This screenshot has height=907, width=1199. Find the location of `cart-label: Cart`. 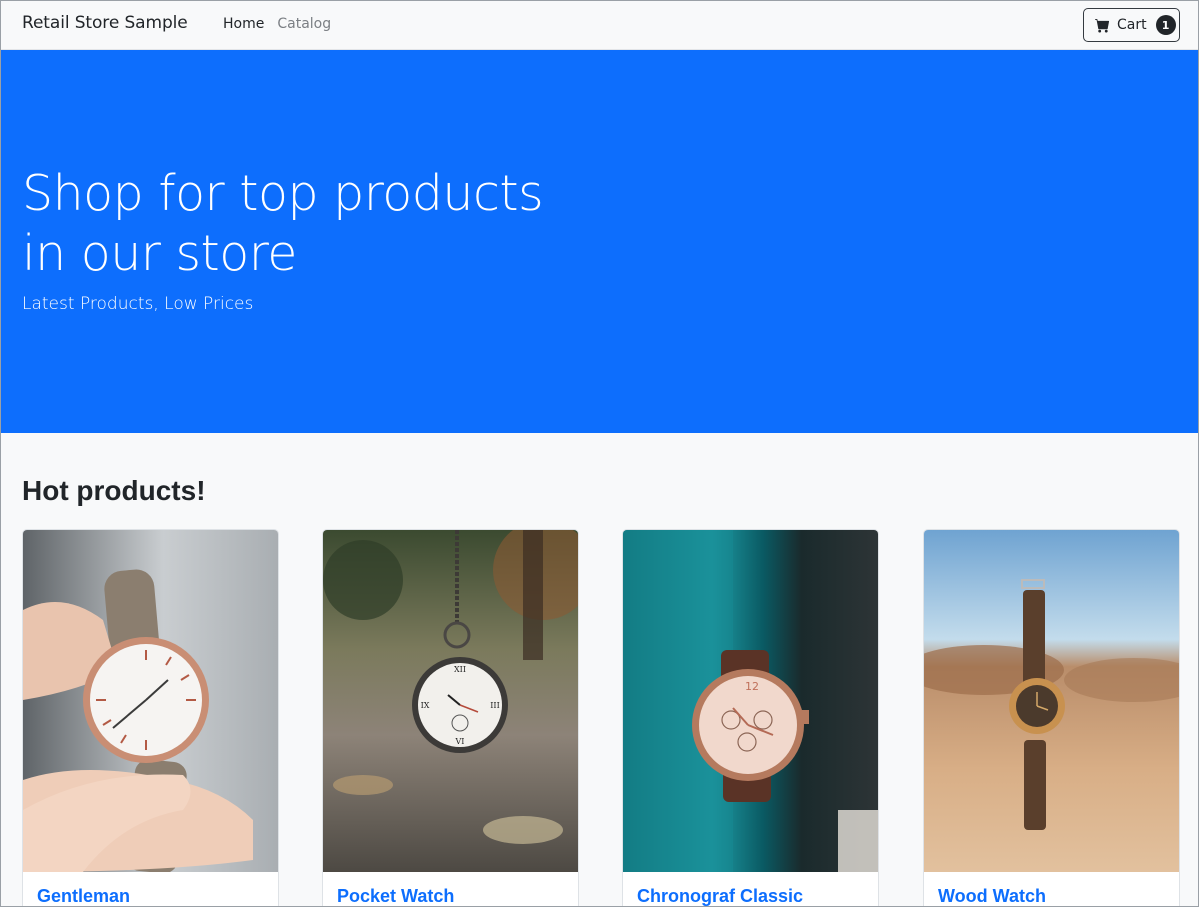

cart-label: Cart is located at coordinates (1132, 25).